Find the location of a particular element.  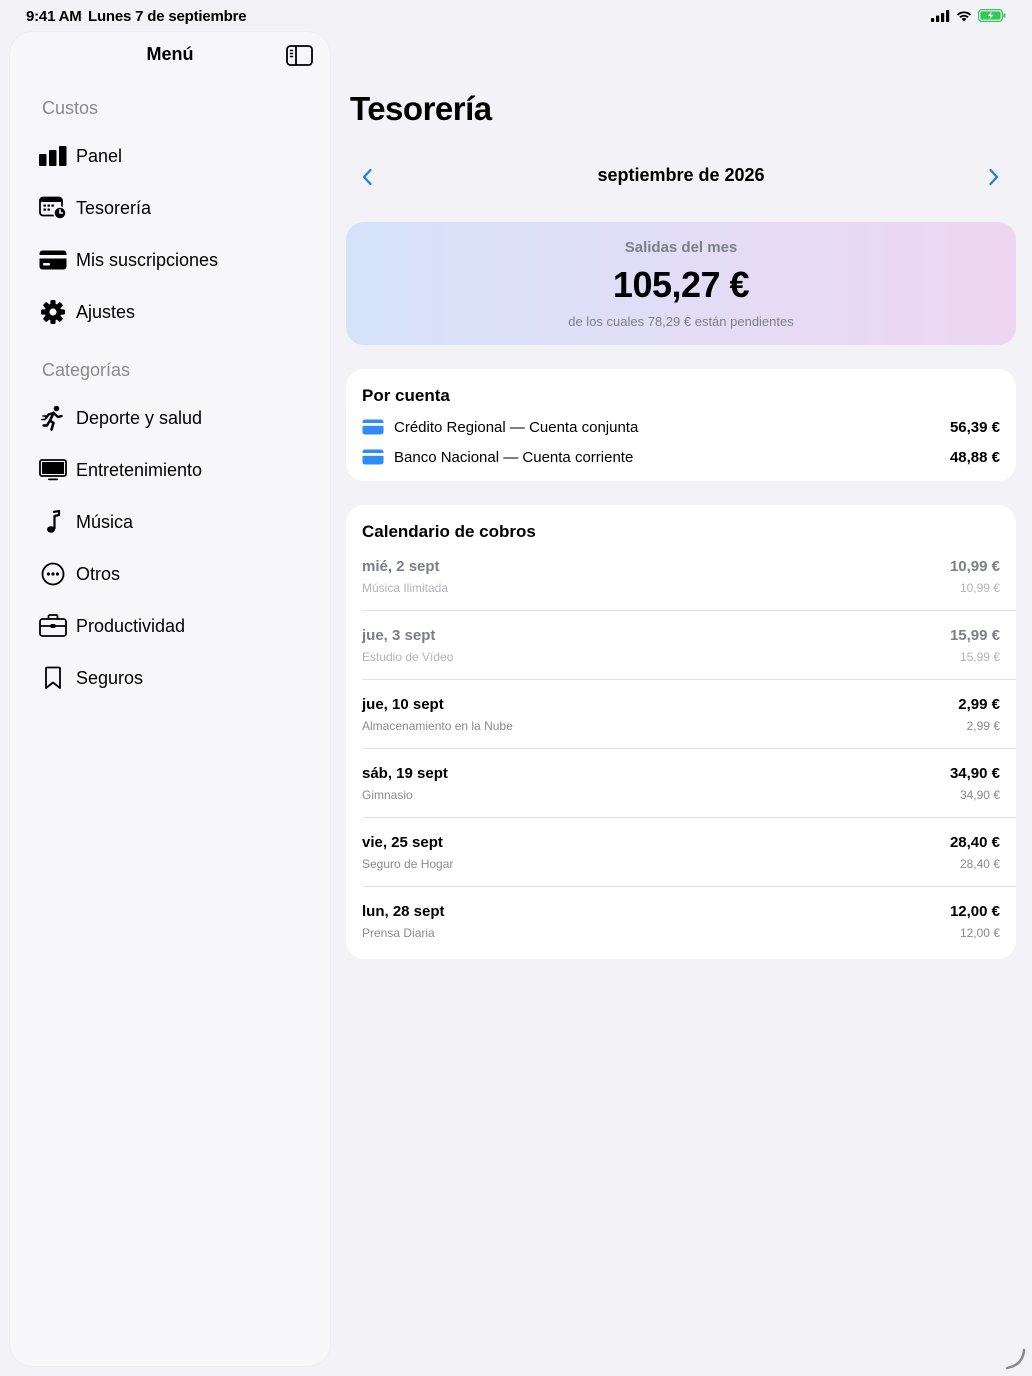

sidebar-item-sport-health: Deporte y salud is located at coordinates (175, 418).